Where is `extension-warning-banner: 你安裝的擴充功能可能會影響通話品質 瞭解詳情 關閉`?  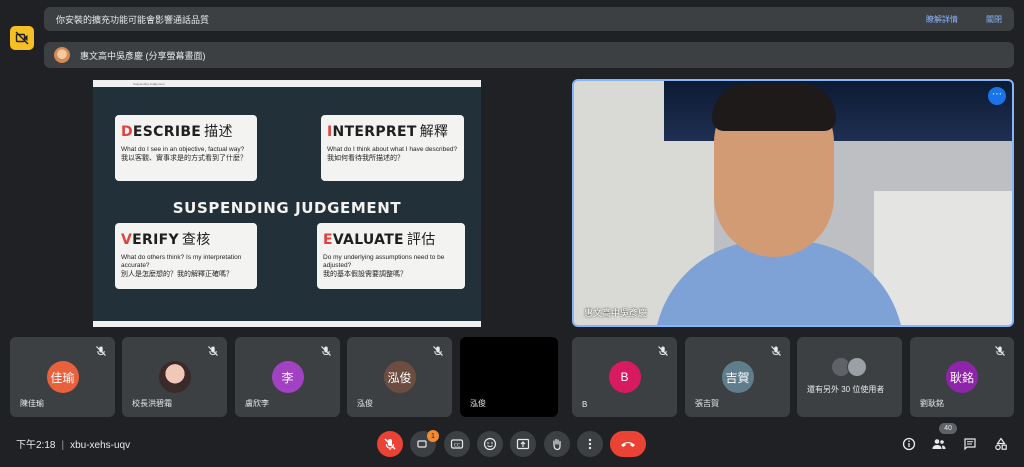 extension-warning-banner: 你安裝的擴充功能可能會影響通話品質 瞭解詳情 關閉 is located at coordinates (529, 19).